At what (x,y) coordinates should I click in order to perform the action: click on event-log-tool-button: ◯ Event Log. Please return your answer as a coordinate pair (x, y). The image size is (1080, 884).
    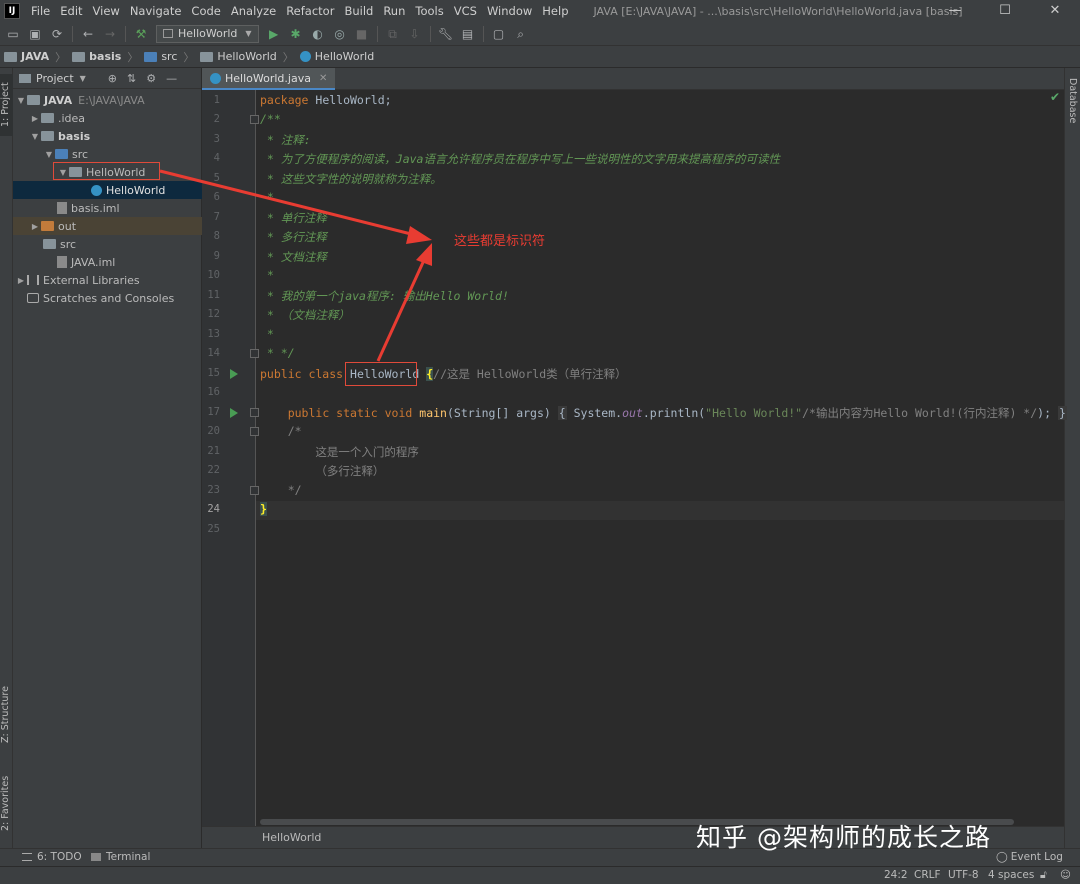
    Looking at the image, I should click on (1029, 857).